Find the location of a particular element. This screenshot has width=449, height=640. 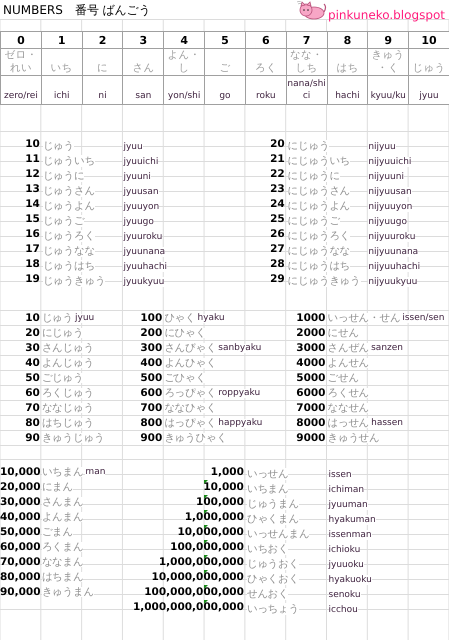

number-text: 40,000 is located at coordinates (20, 517).